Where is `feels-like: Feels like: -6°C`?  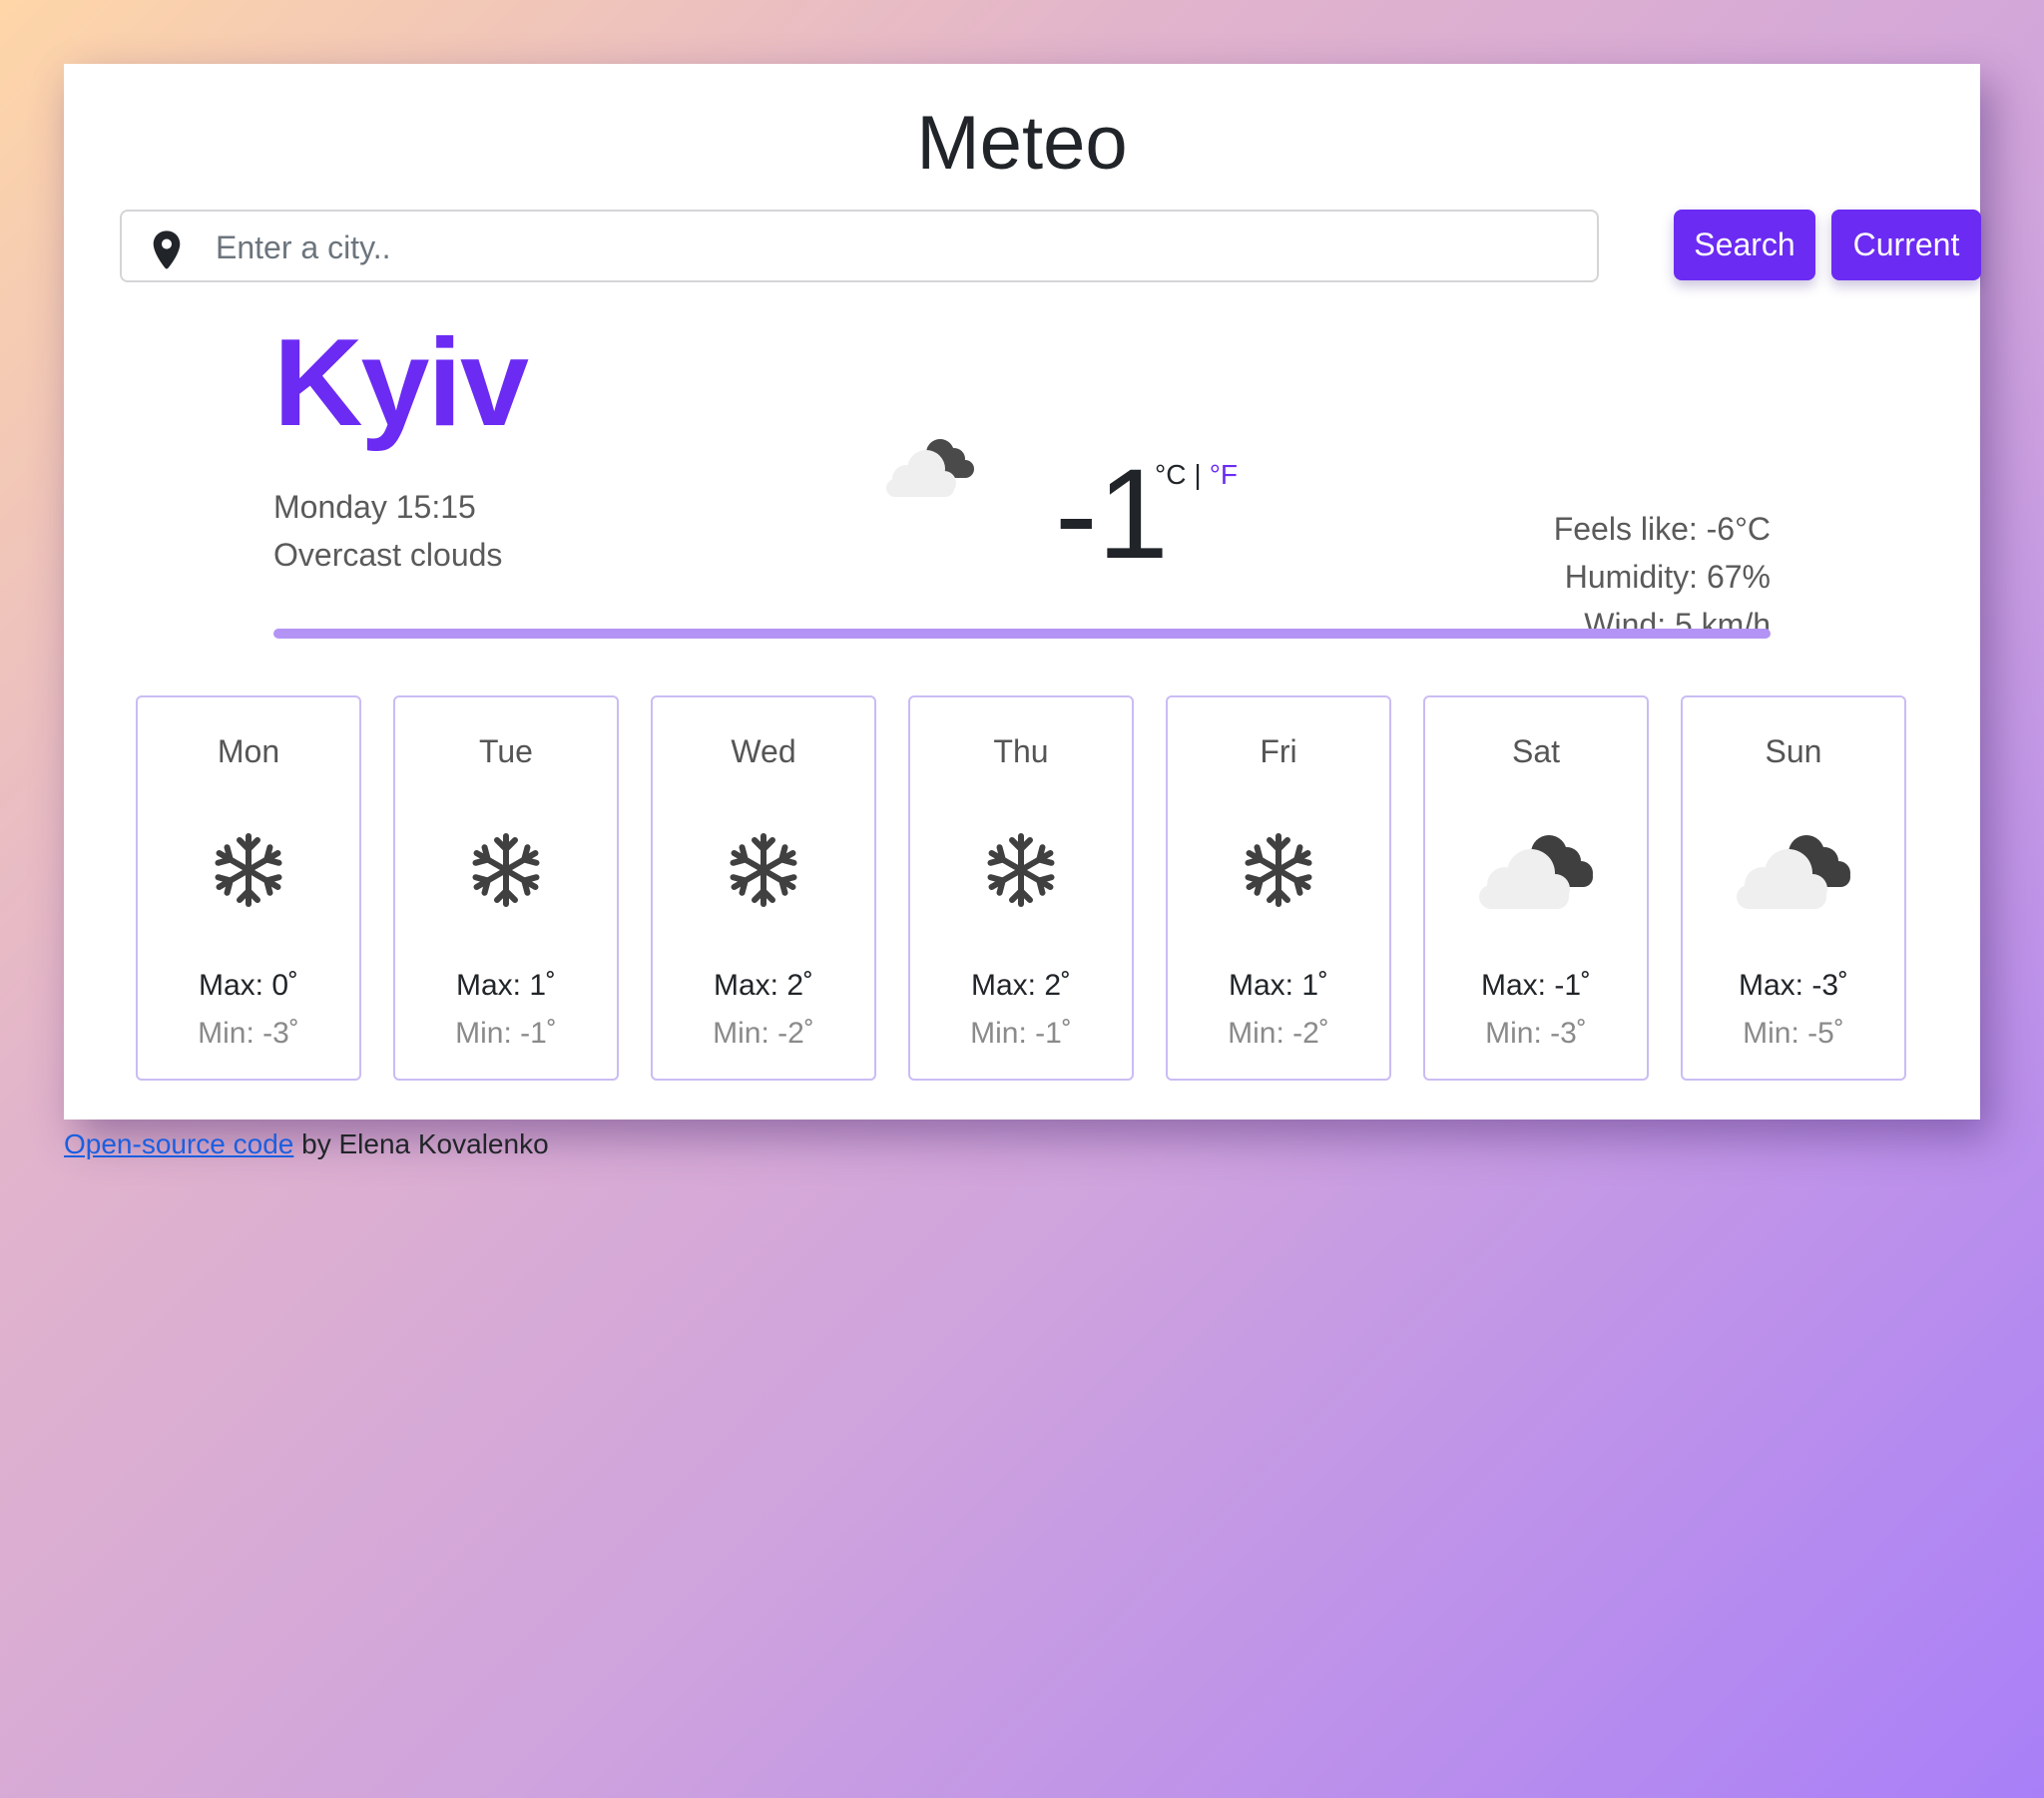
feels-like: Feels like: -6°C is located at coordinates (1662, 529).